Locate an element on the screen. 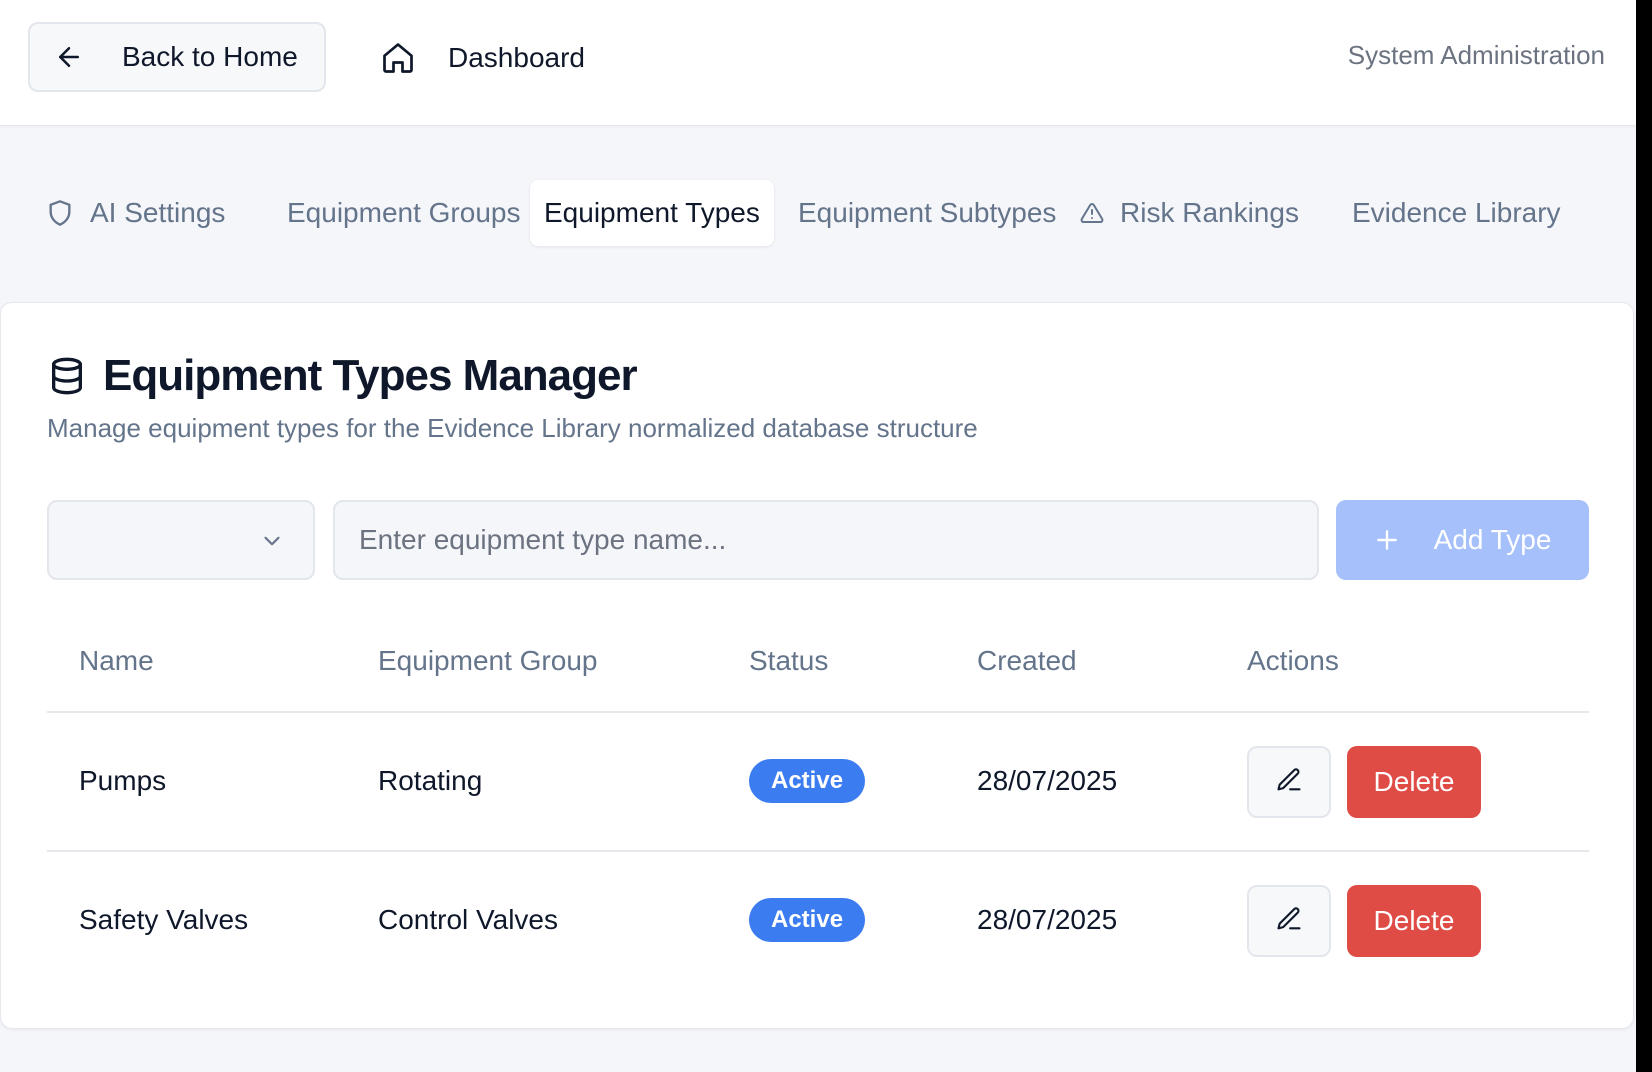 The image size is (1652, 1072). cell-equipment-group: Control Valves is located at coordinates (468, 919).